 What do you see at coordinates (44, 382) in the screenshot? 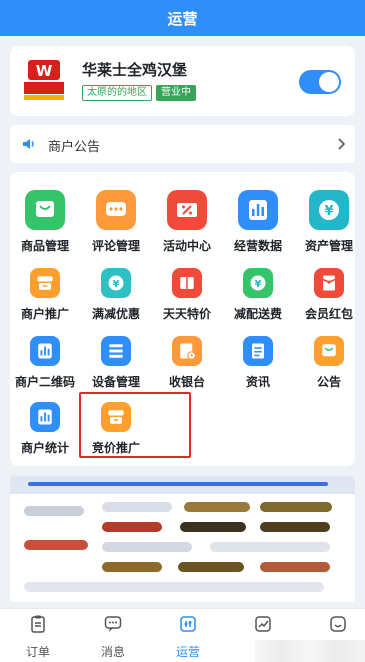
I see `tile-label: 商户二维码` at bounding box center [44, 382].